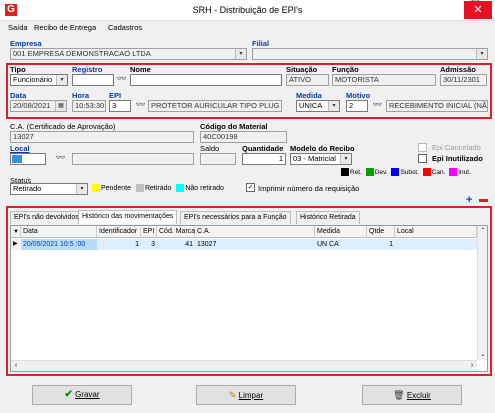 The height and width of the screenshot is (413, 495). Describe the element at coordinates (322, 148) in the screenshot. I see `modelo-recibo-label: Modelo do Recibo` at that location.